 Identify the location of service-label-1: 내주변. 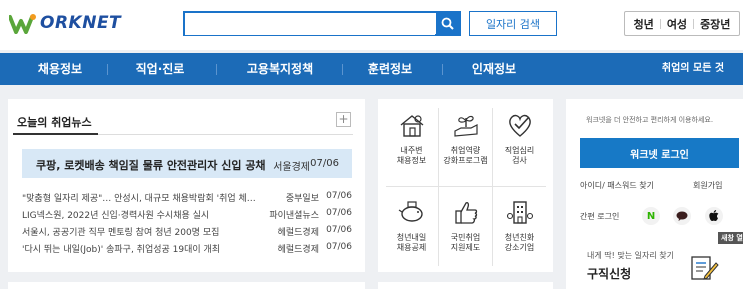
(411, 150).